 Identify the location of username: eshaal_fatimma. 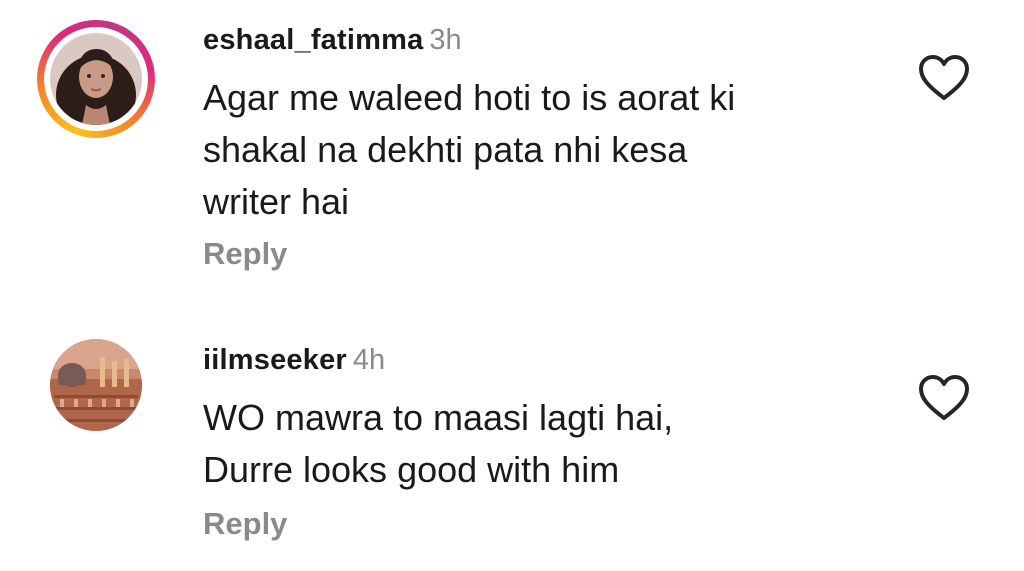
(313, 40).